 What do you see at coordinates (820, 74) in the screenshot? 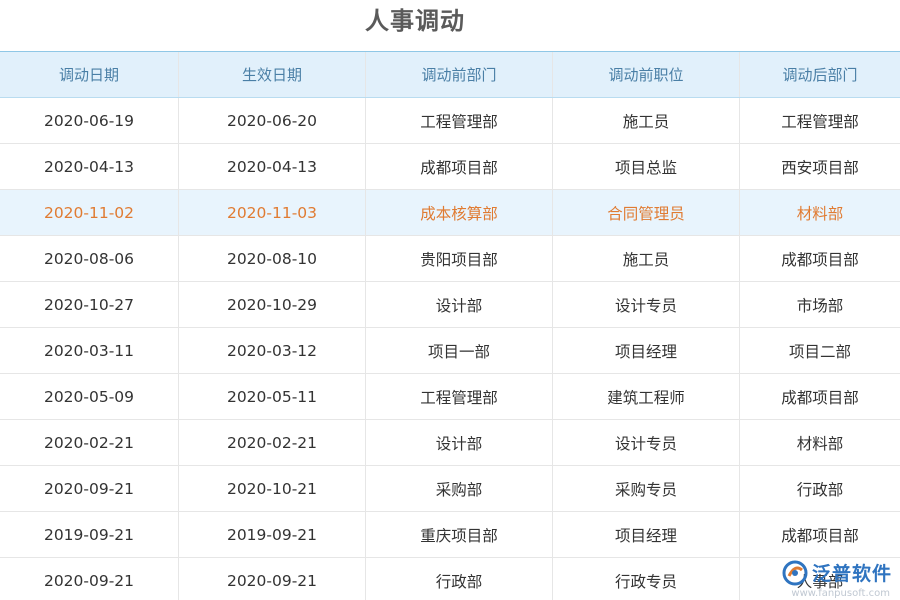
I see `column-header-dept-after: 调动后部门` at bounding box center [820, 74].